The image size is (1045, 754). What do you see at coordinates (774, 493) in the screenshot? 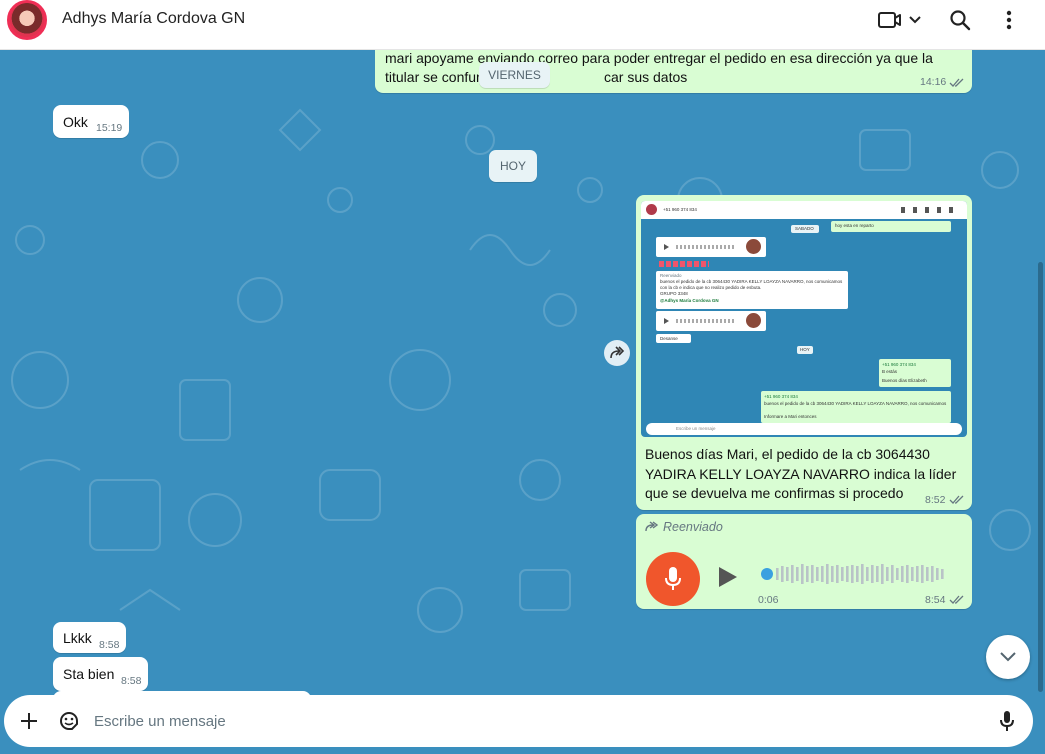
I see `caption-line: que se devuelva me confirmas si procedo` at bounding box center [774, 493].